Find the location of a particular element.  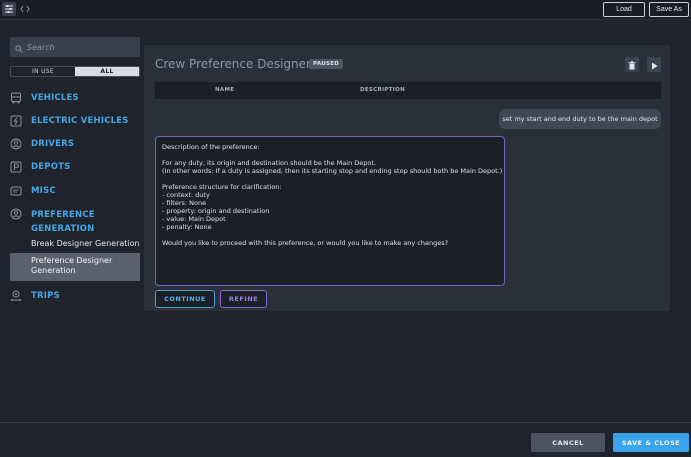

usage-filter-toggle: IN USE ALL is located at coordinates (75, 71).